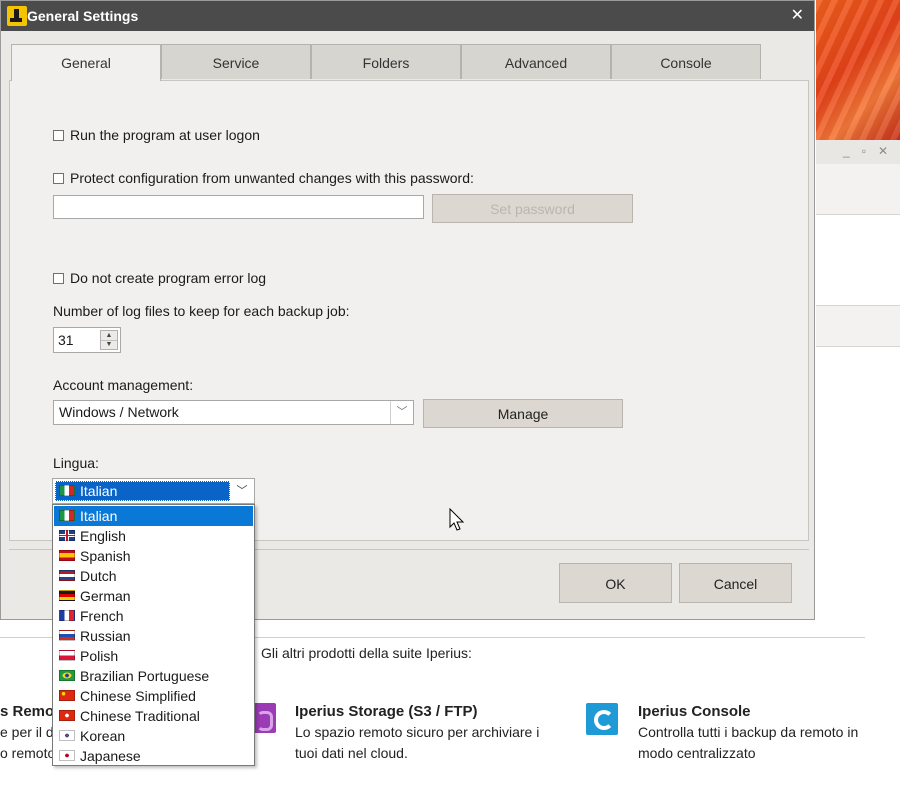  I want to click on language-option-brazilian-portuguese: Brazilian Portuguese, so click(153, 676).